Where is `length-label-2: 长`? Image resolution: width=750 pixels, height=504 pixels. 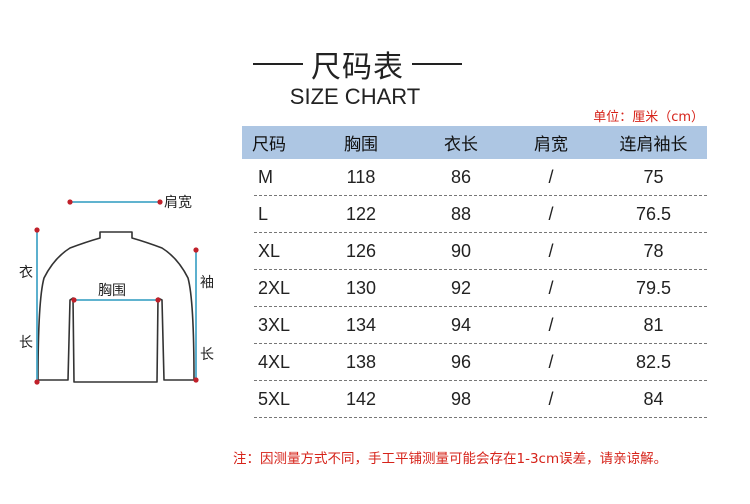 length-label-2: 长 is located at coordinates (26, 343).